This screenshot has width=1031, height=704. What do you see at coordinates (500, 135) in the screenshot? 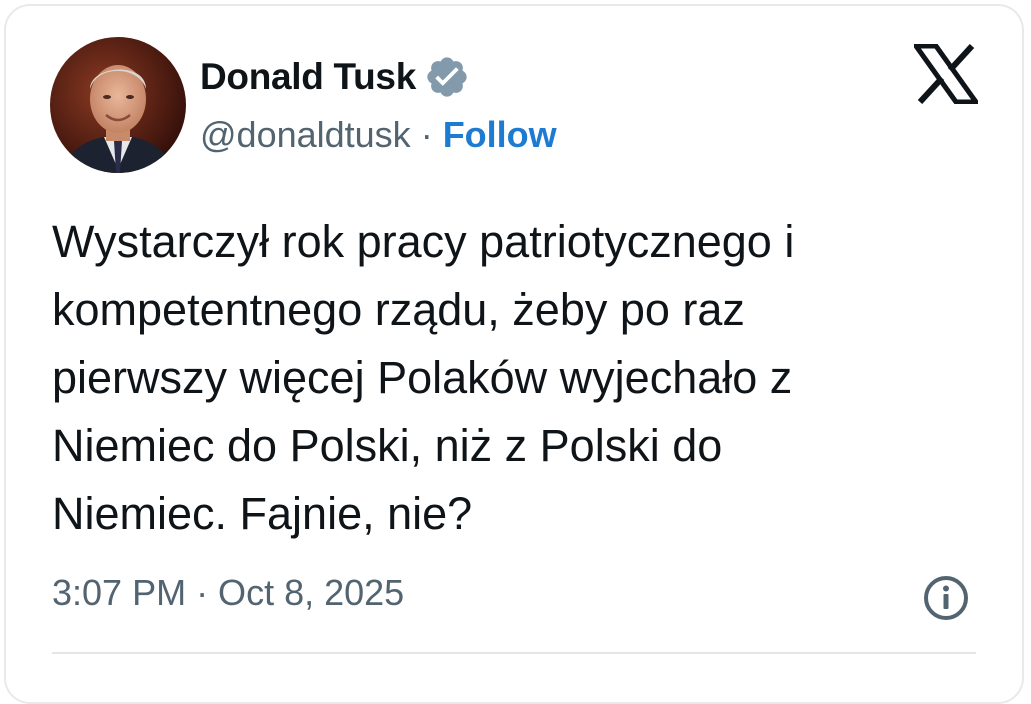
I see `follow-button: Follow` at bounding box center [500, 135].